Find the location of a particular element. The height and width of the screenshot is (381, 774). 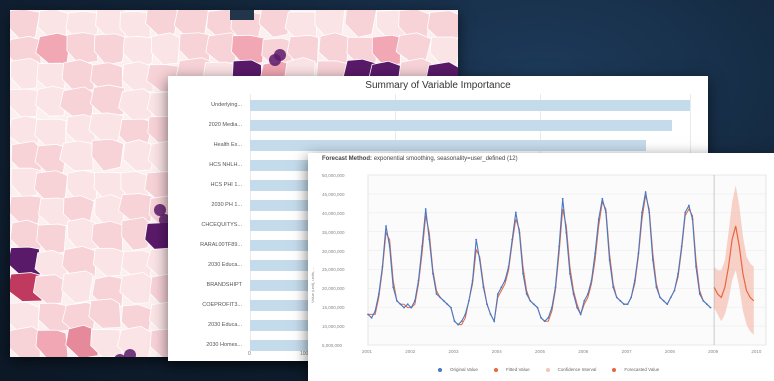

legend-label: Fitted Value is located at coordinates (517, 369).